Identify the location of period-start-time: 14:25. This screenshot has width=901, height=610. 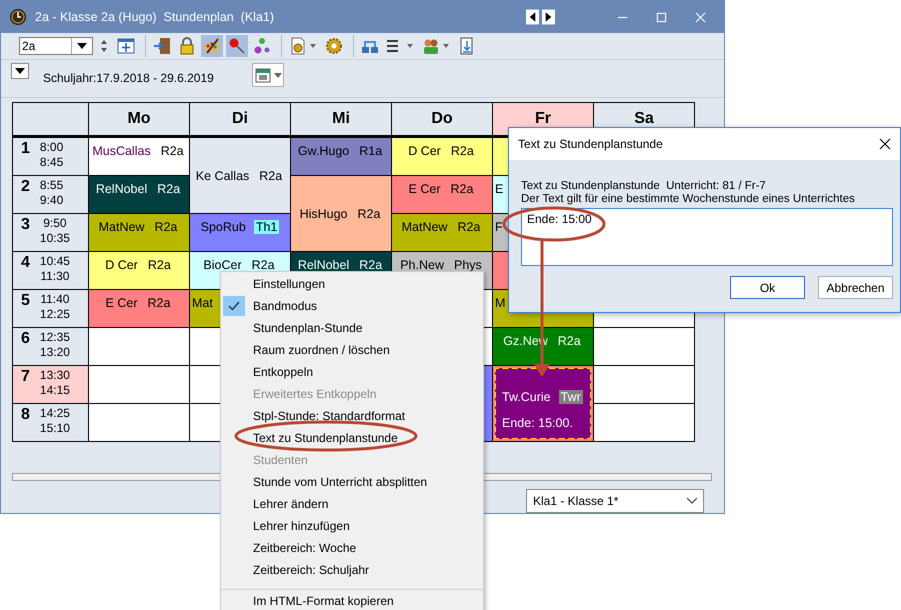
(55, 413).